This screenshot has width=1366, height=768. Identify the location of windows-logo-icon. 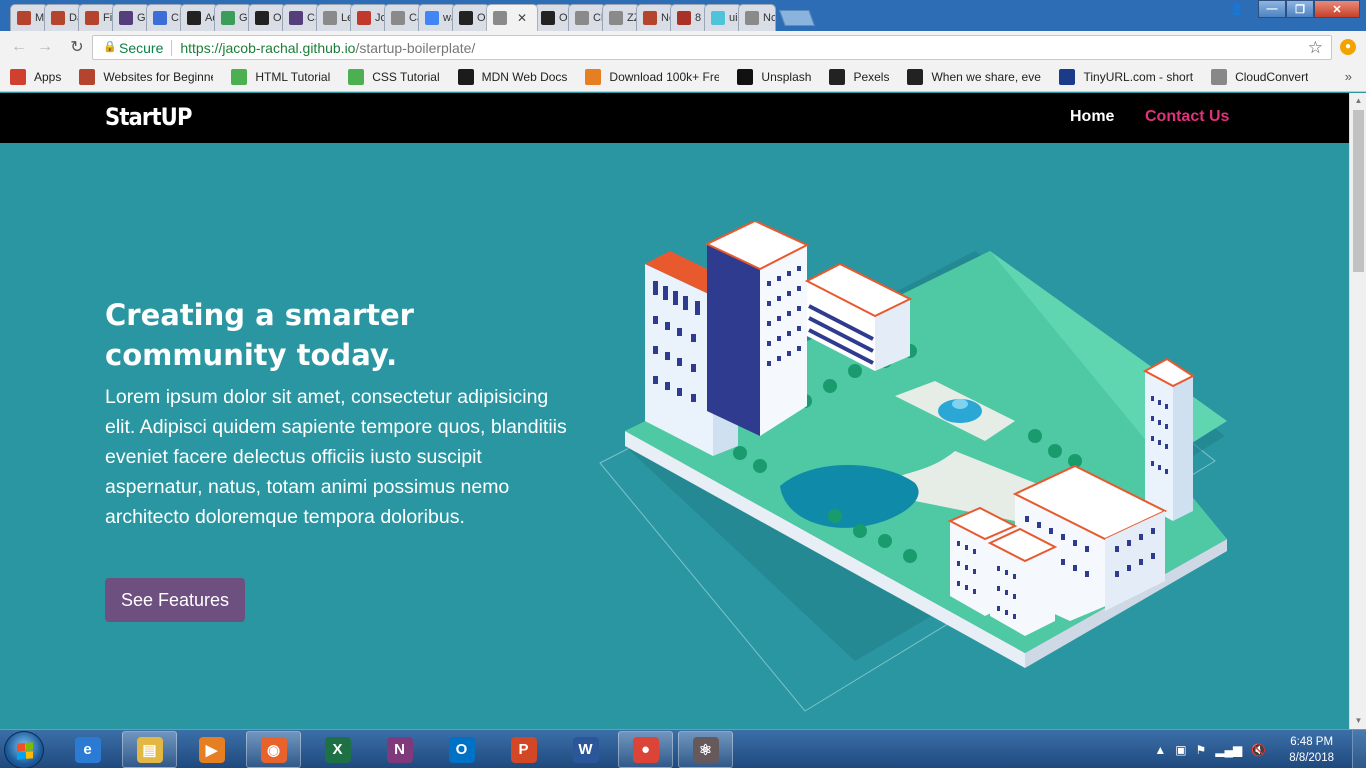
(25, 751).